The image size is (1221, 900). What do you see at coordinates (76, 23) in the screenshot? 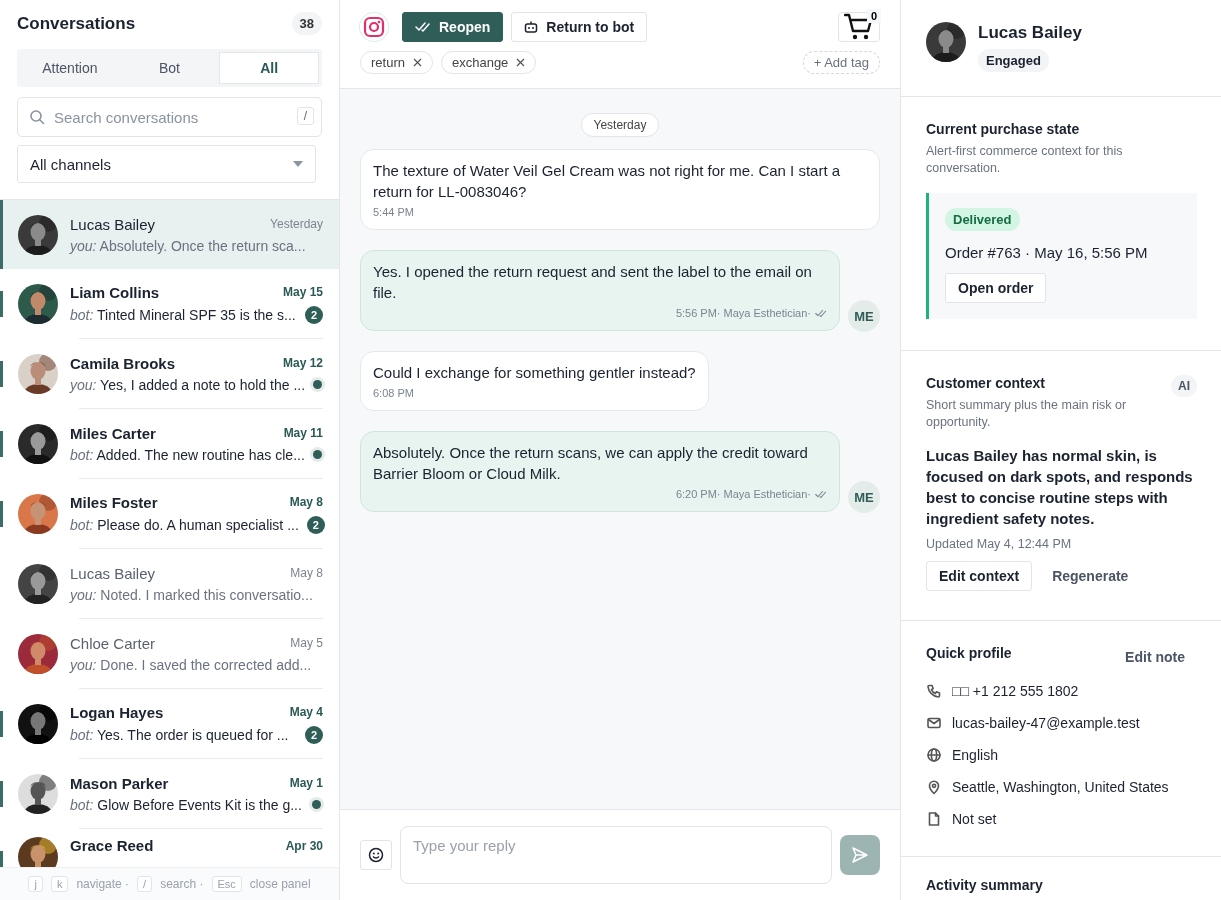
I see `sidebar-title: Conversations` at bounding box center [76, 23].